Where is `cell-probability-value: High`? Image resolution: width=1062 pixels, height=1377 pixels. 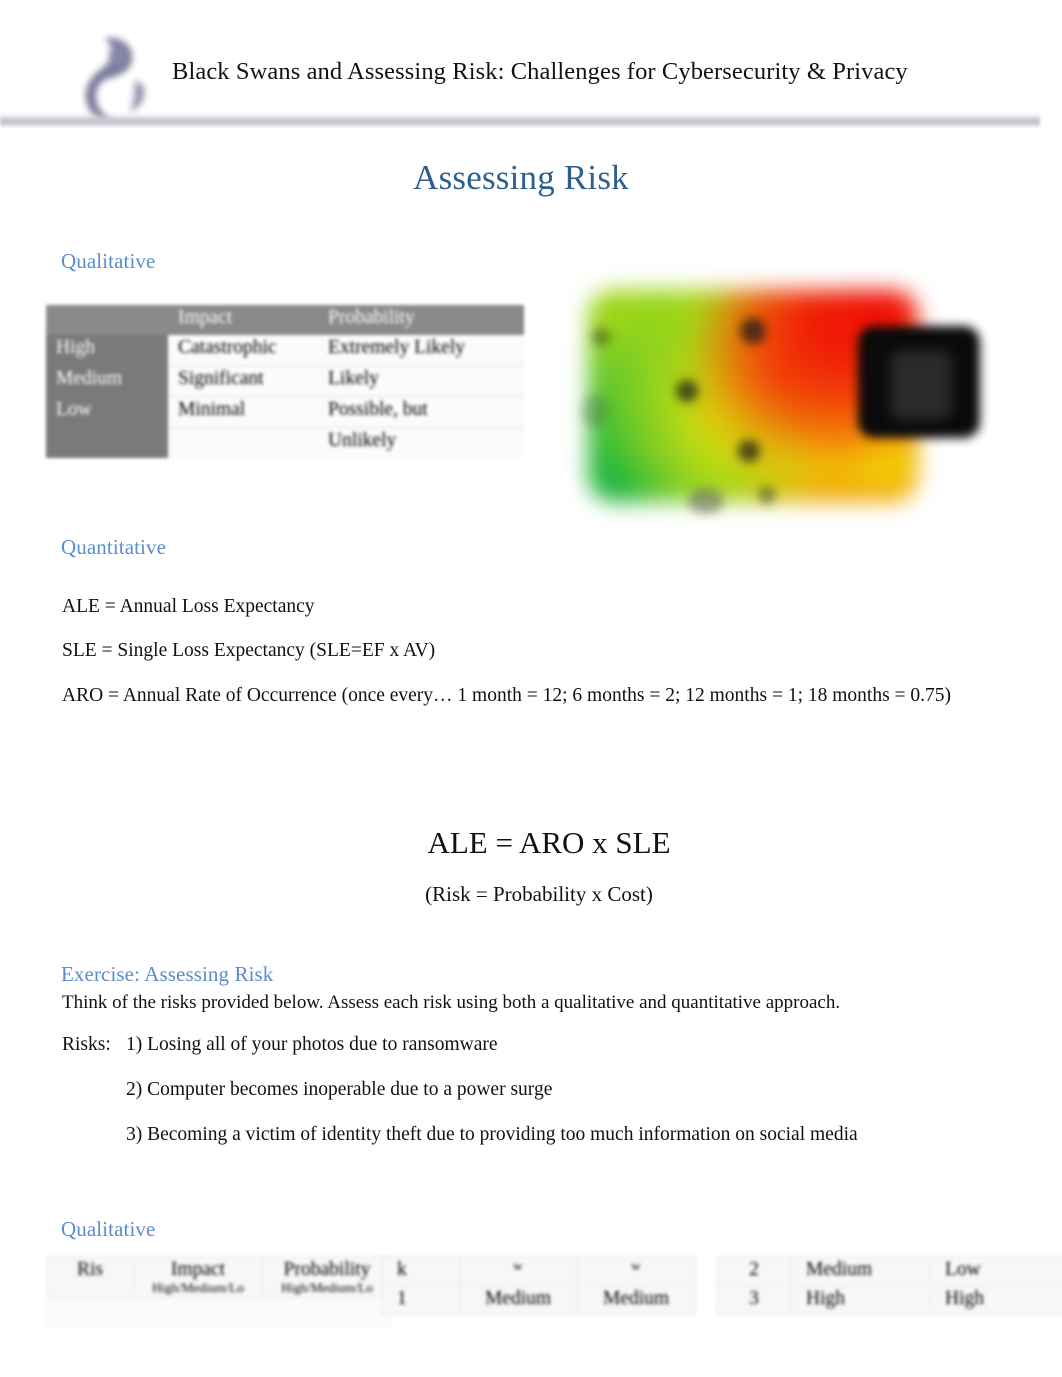
cell-probability-value: High is located at coordinates (996, 1300).